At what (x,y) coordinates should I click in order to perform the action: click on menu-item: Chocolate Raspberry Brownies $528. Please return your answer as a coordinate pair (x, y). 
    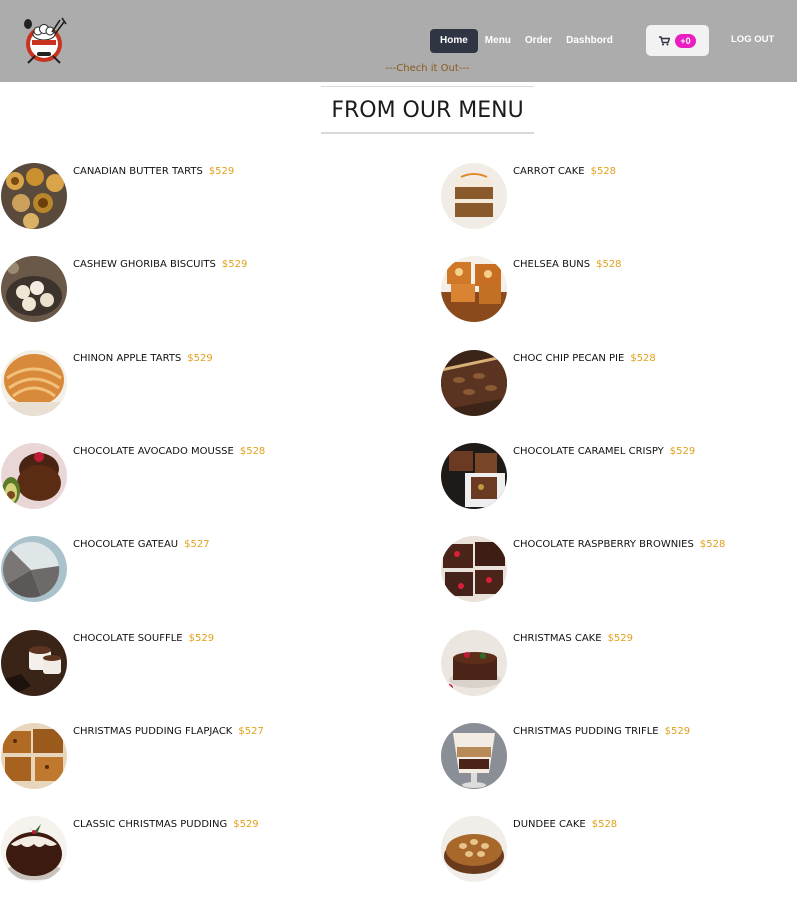
    Looking at the image, I should click on (606, 571).